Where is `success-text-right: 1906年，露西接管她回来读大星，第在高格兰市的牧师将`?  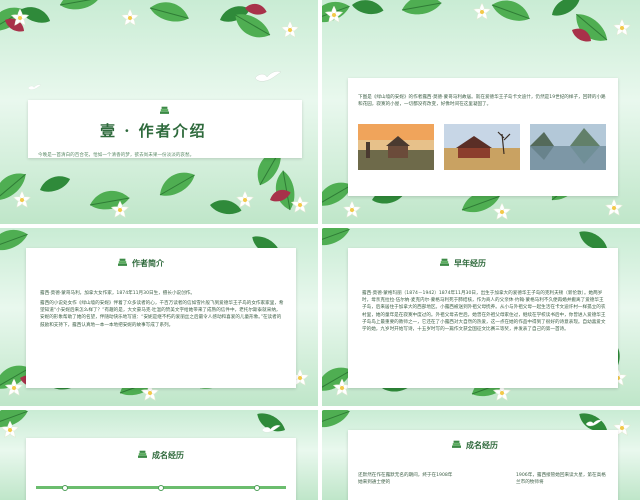
success-text-right: 1906年，露西接管她回来读大星，第在高格兰市的牧师将 is located at coordinates (561, 479).